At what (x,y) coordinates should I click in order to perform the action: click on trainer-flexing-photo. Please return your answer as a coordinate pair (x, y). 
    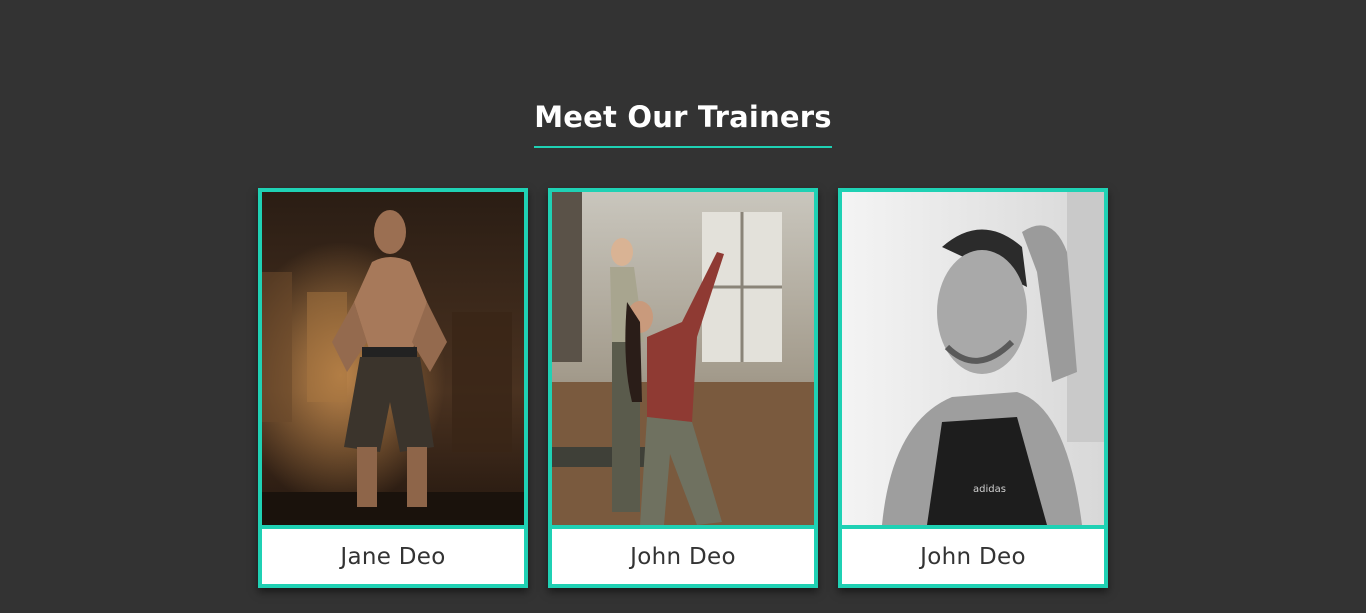
    Looking at the image, I should click on (393, 358).